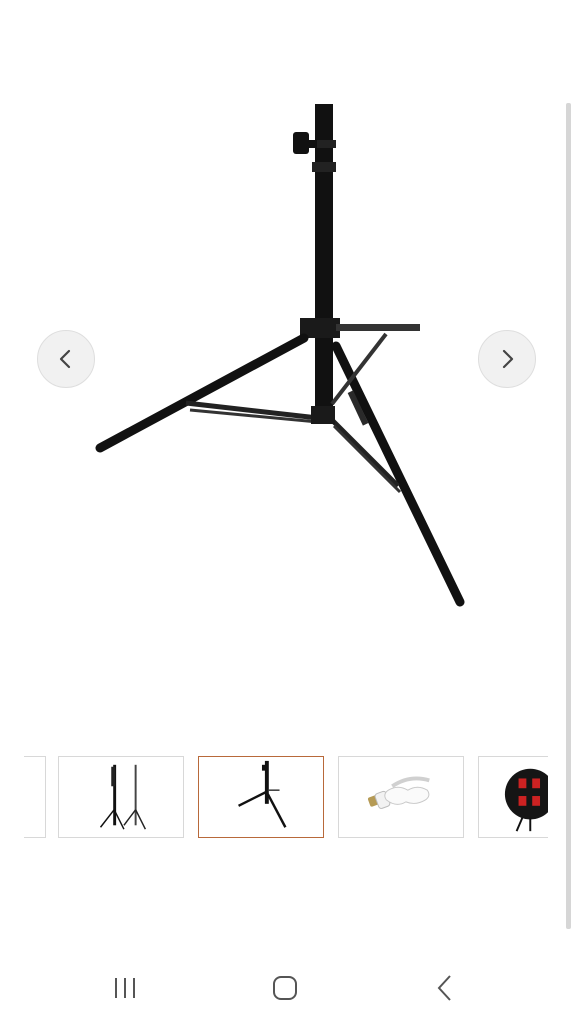 This screenshot has height=1024, width=572. I want to click on softbox-socket-icon, so click(526, 800).